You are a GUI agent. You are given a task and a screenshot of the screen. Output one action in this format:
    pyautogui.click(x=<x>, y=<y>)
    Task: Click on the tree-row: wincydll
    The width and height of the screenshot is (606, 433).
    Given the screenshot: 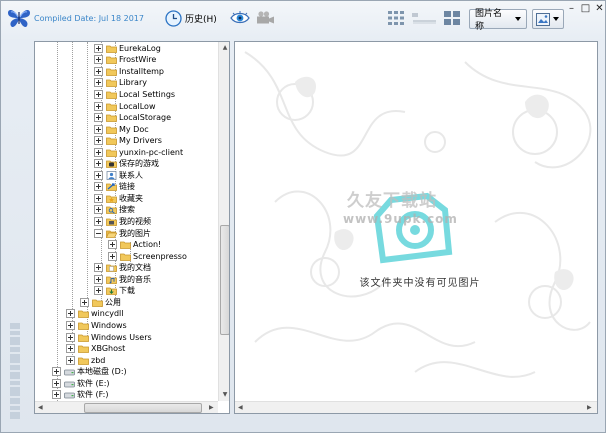 What is the action you would take?
    pyautogui.click(x=95, y=314)
    